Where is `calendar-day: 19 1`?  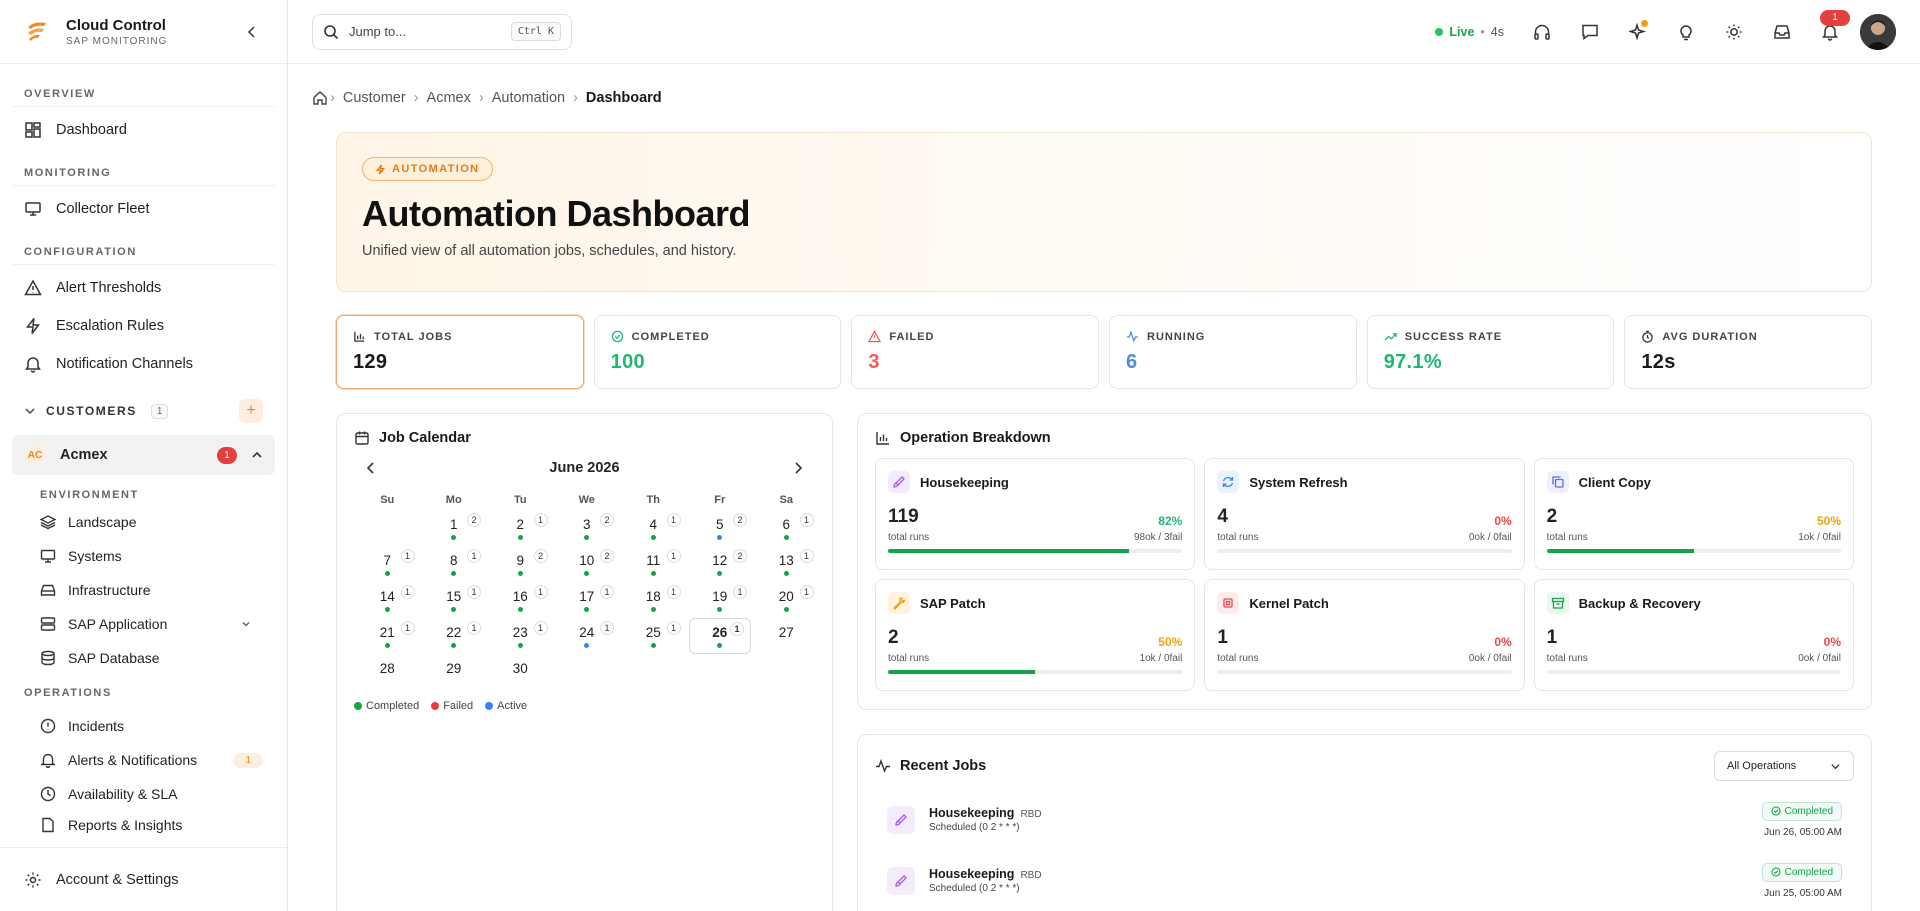 calendar-day: 19 1 is located at coordinates (720, 600).